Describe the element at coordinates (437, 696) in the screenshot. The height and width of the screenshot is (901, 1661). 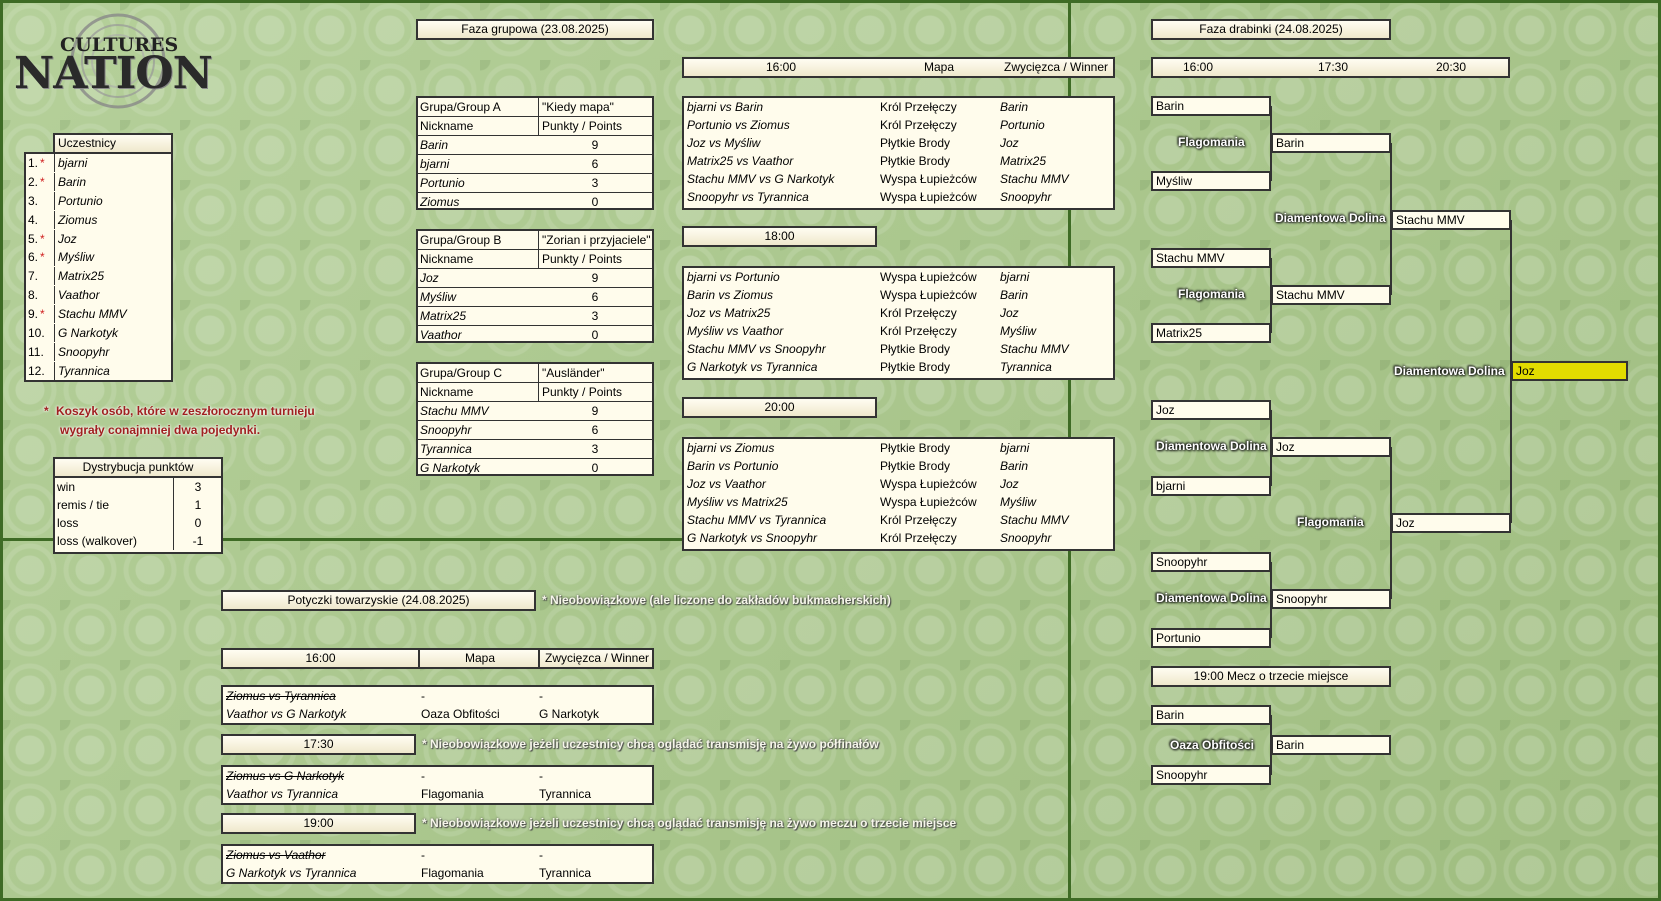
I see `friendly-match-row: Ziomus vs Tyrannica - -` at that location.